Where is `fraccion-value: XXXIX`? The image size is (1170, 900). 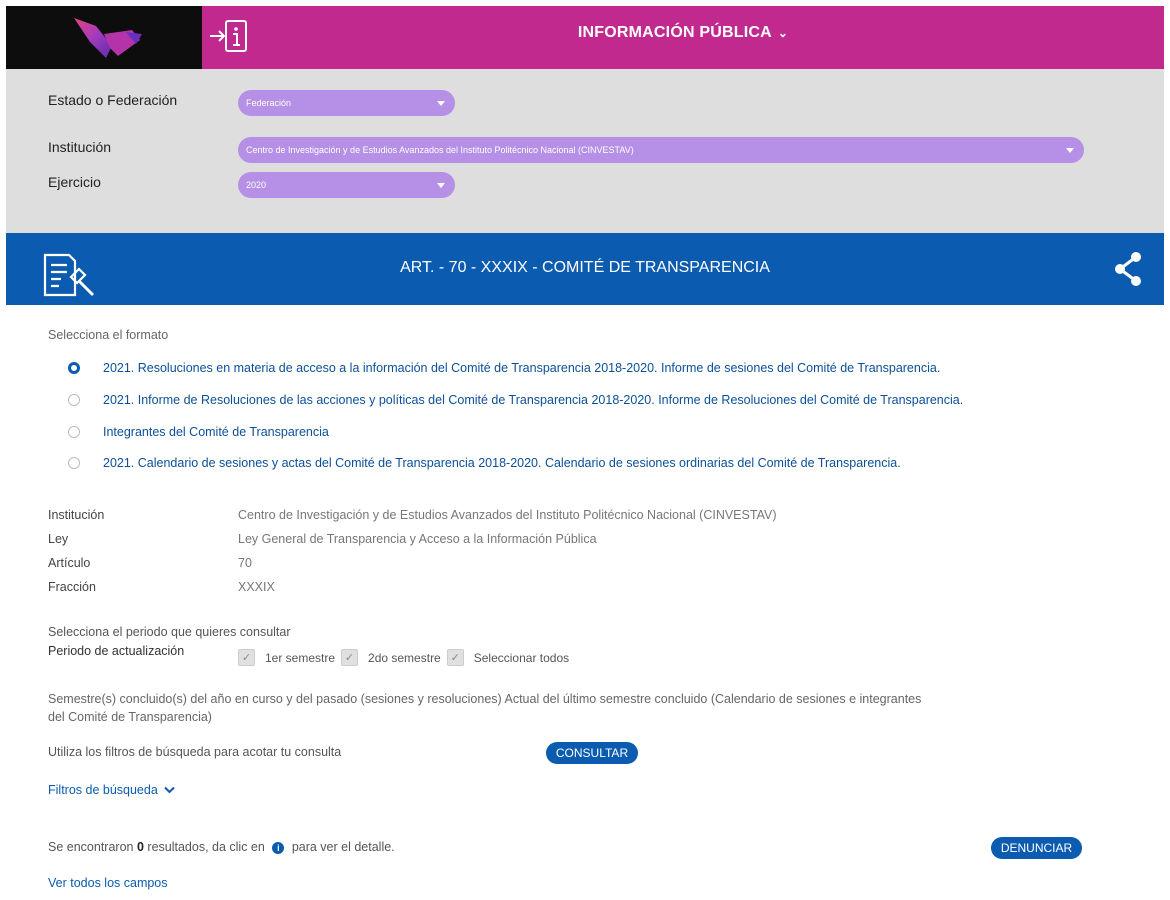
fraccion-value: XXXIX is located at coordinates (256, 587).